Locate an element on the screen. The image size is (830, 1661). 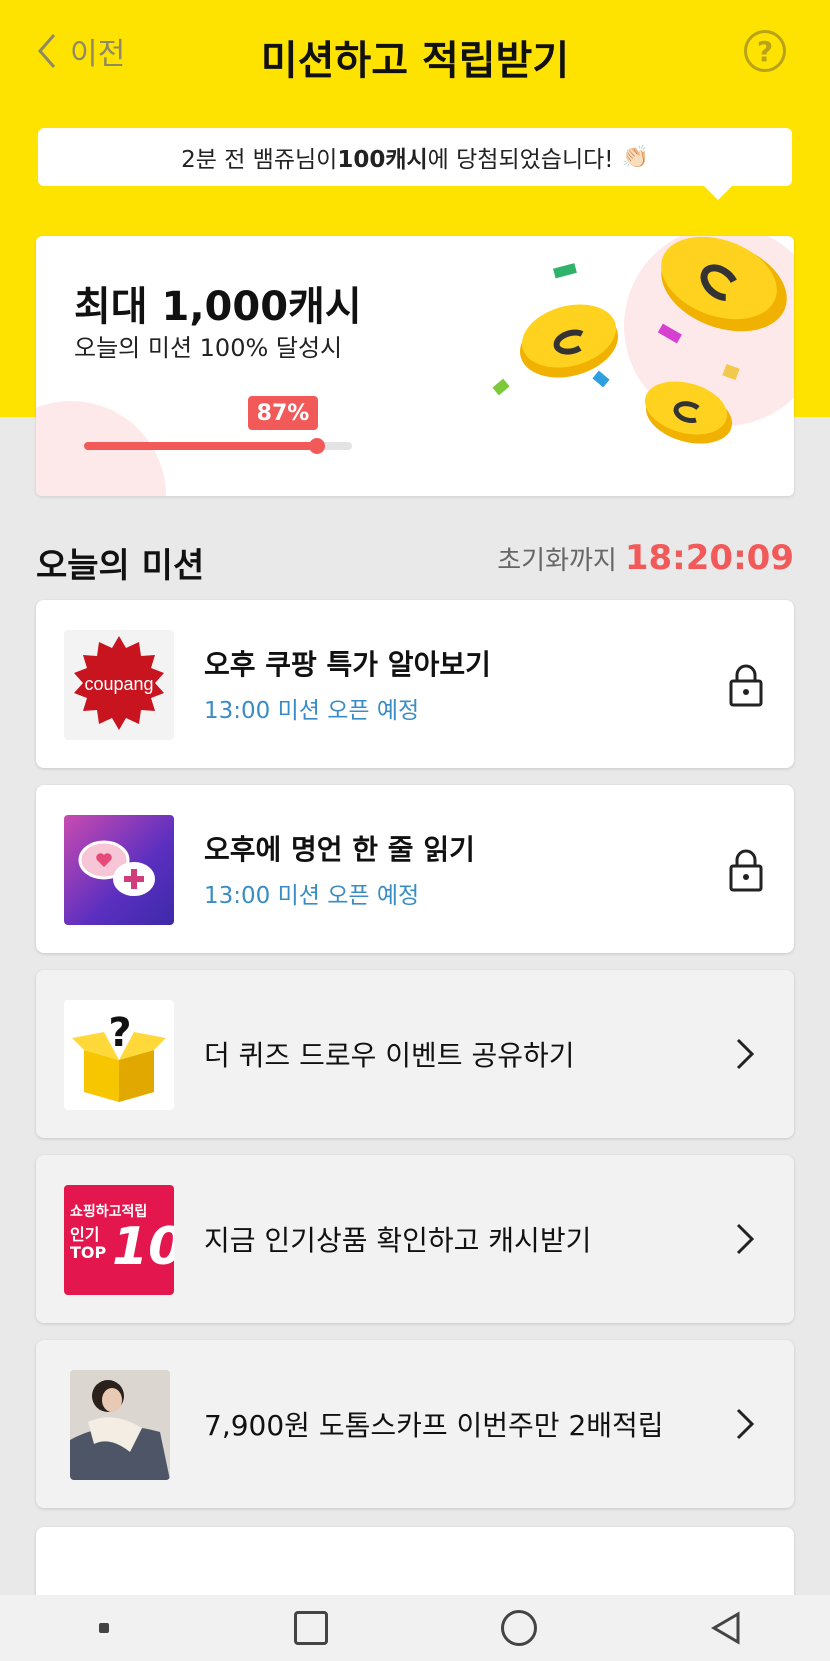
reward-subline: 오늘의 미션 100% 달성시 is located at coordinates (208, 348).